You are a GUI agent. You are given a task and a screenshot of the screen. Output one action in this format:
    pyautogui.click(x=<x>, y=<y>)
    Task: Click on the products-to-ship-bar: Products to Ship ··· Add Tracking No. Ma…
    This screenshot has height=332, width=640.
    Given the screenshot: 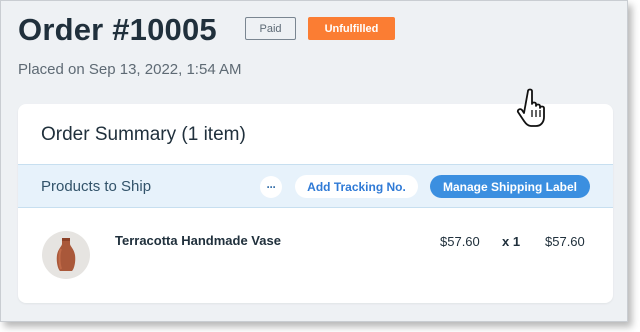 What is the action you would take?
    pyautogui.click(x=315, y=186)
    